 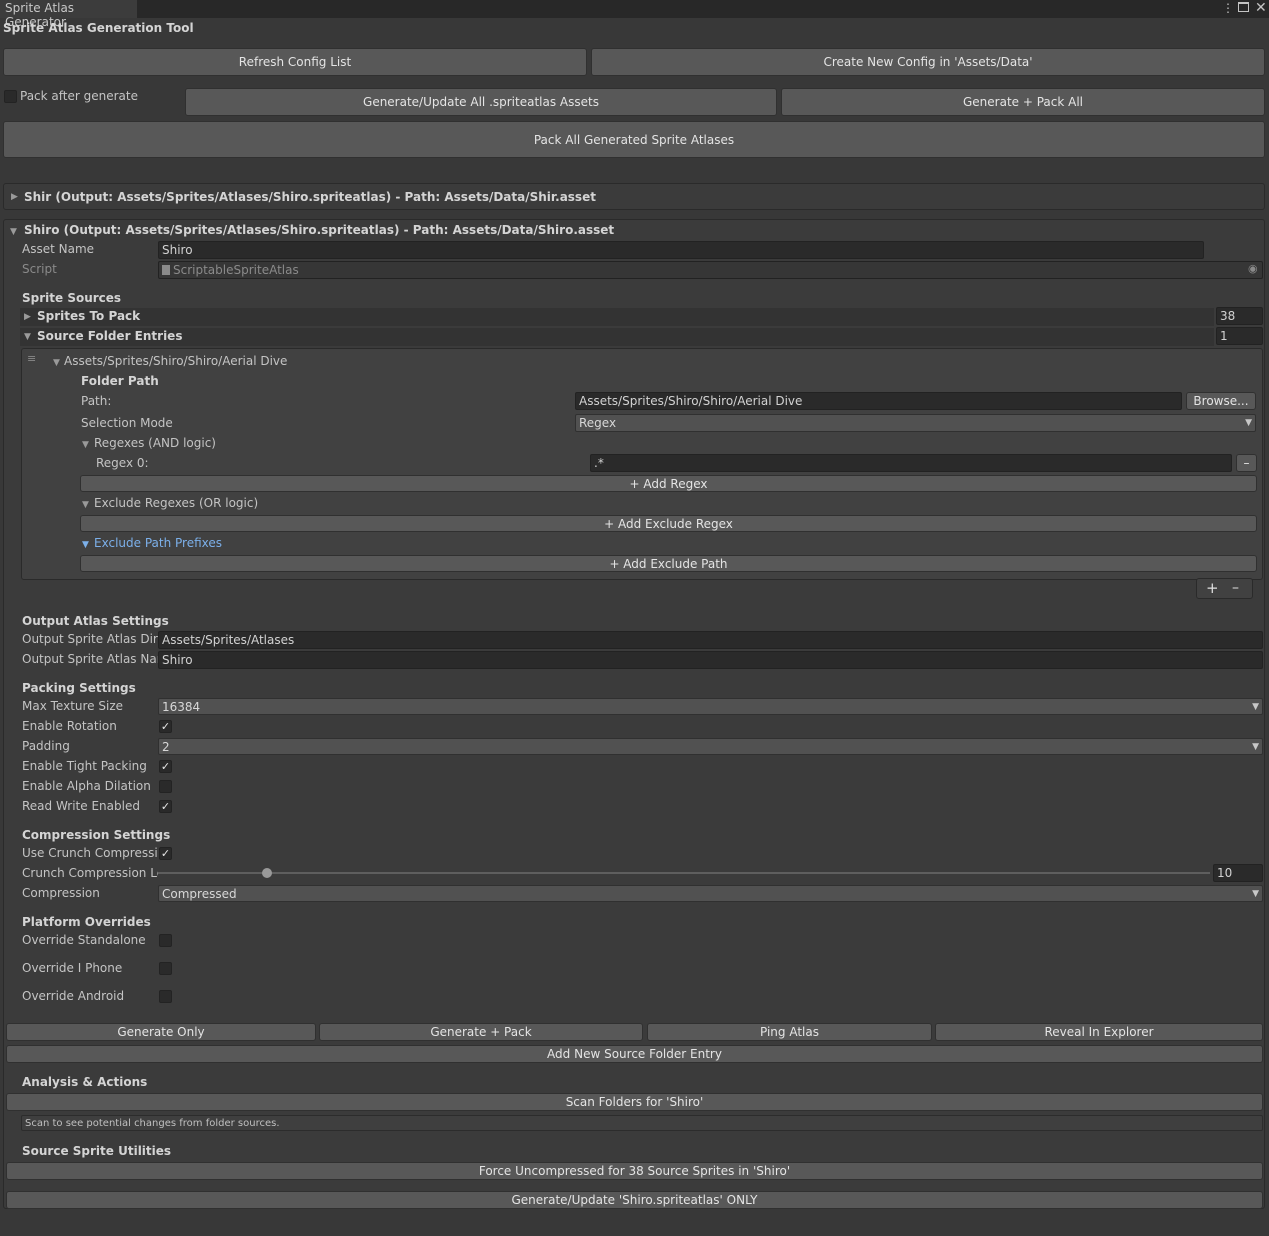 I want to click on source-folder-entries-count: 1, so click(x=1239, y=336).